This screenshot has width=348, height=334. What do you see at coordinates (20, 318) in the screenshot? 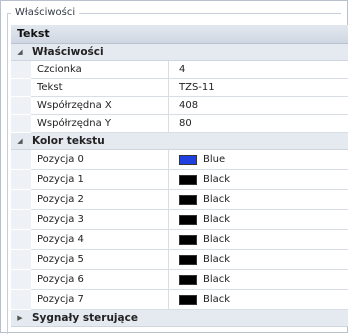
I see `triangle-right-icon: ▶` at bounding box center [20, 318].